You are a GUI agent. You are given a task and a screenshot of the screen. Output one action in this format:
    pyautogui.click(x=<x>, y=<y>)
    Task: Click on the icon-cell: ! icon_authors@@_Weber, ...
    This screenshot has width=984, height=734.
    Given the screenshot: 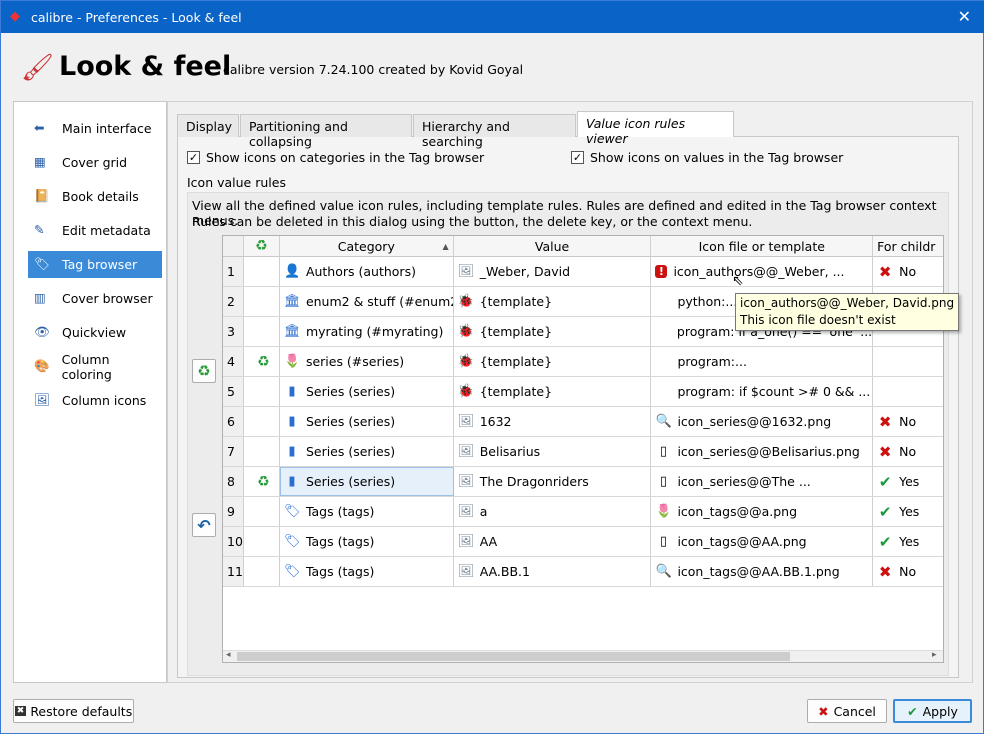 What is the action you would take?
    pyautogui.click(x=762, y=271)
    